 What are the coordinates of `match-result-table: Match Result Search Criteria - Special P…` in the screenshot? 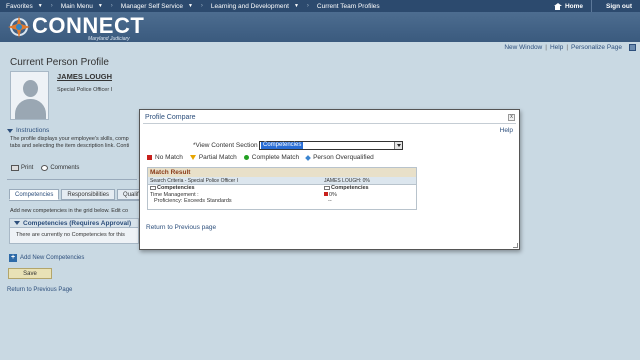 It's located at (282, 188).